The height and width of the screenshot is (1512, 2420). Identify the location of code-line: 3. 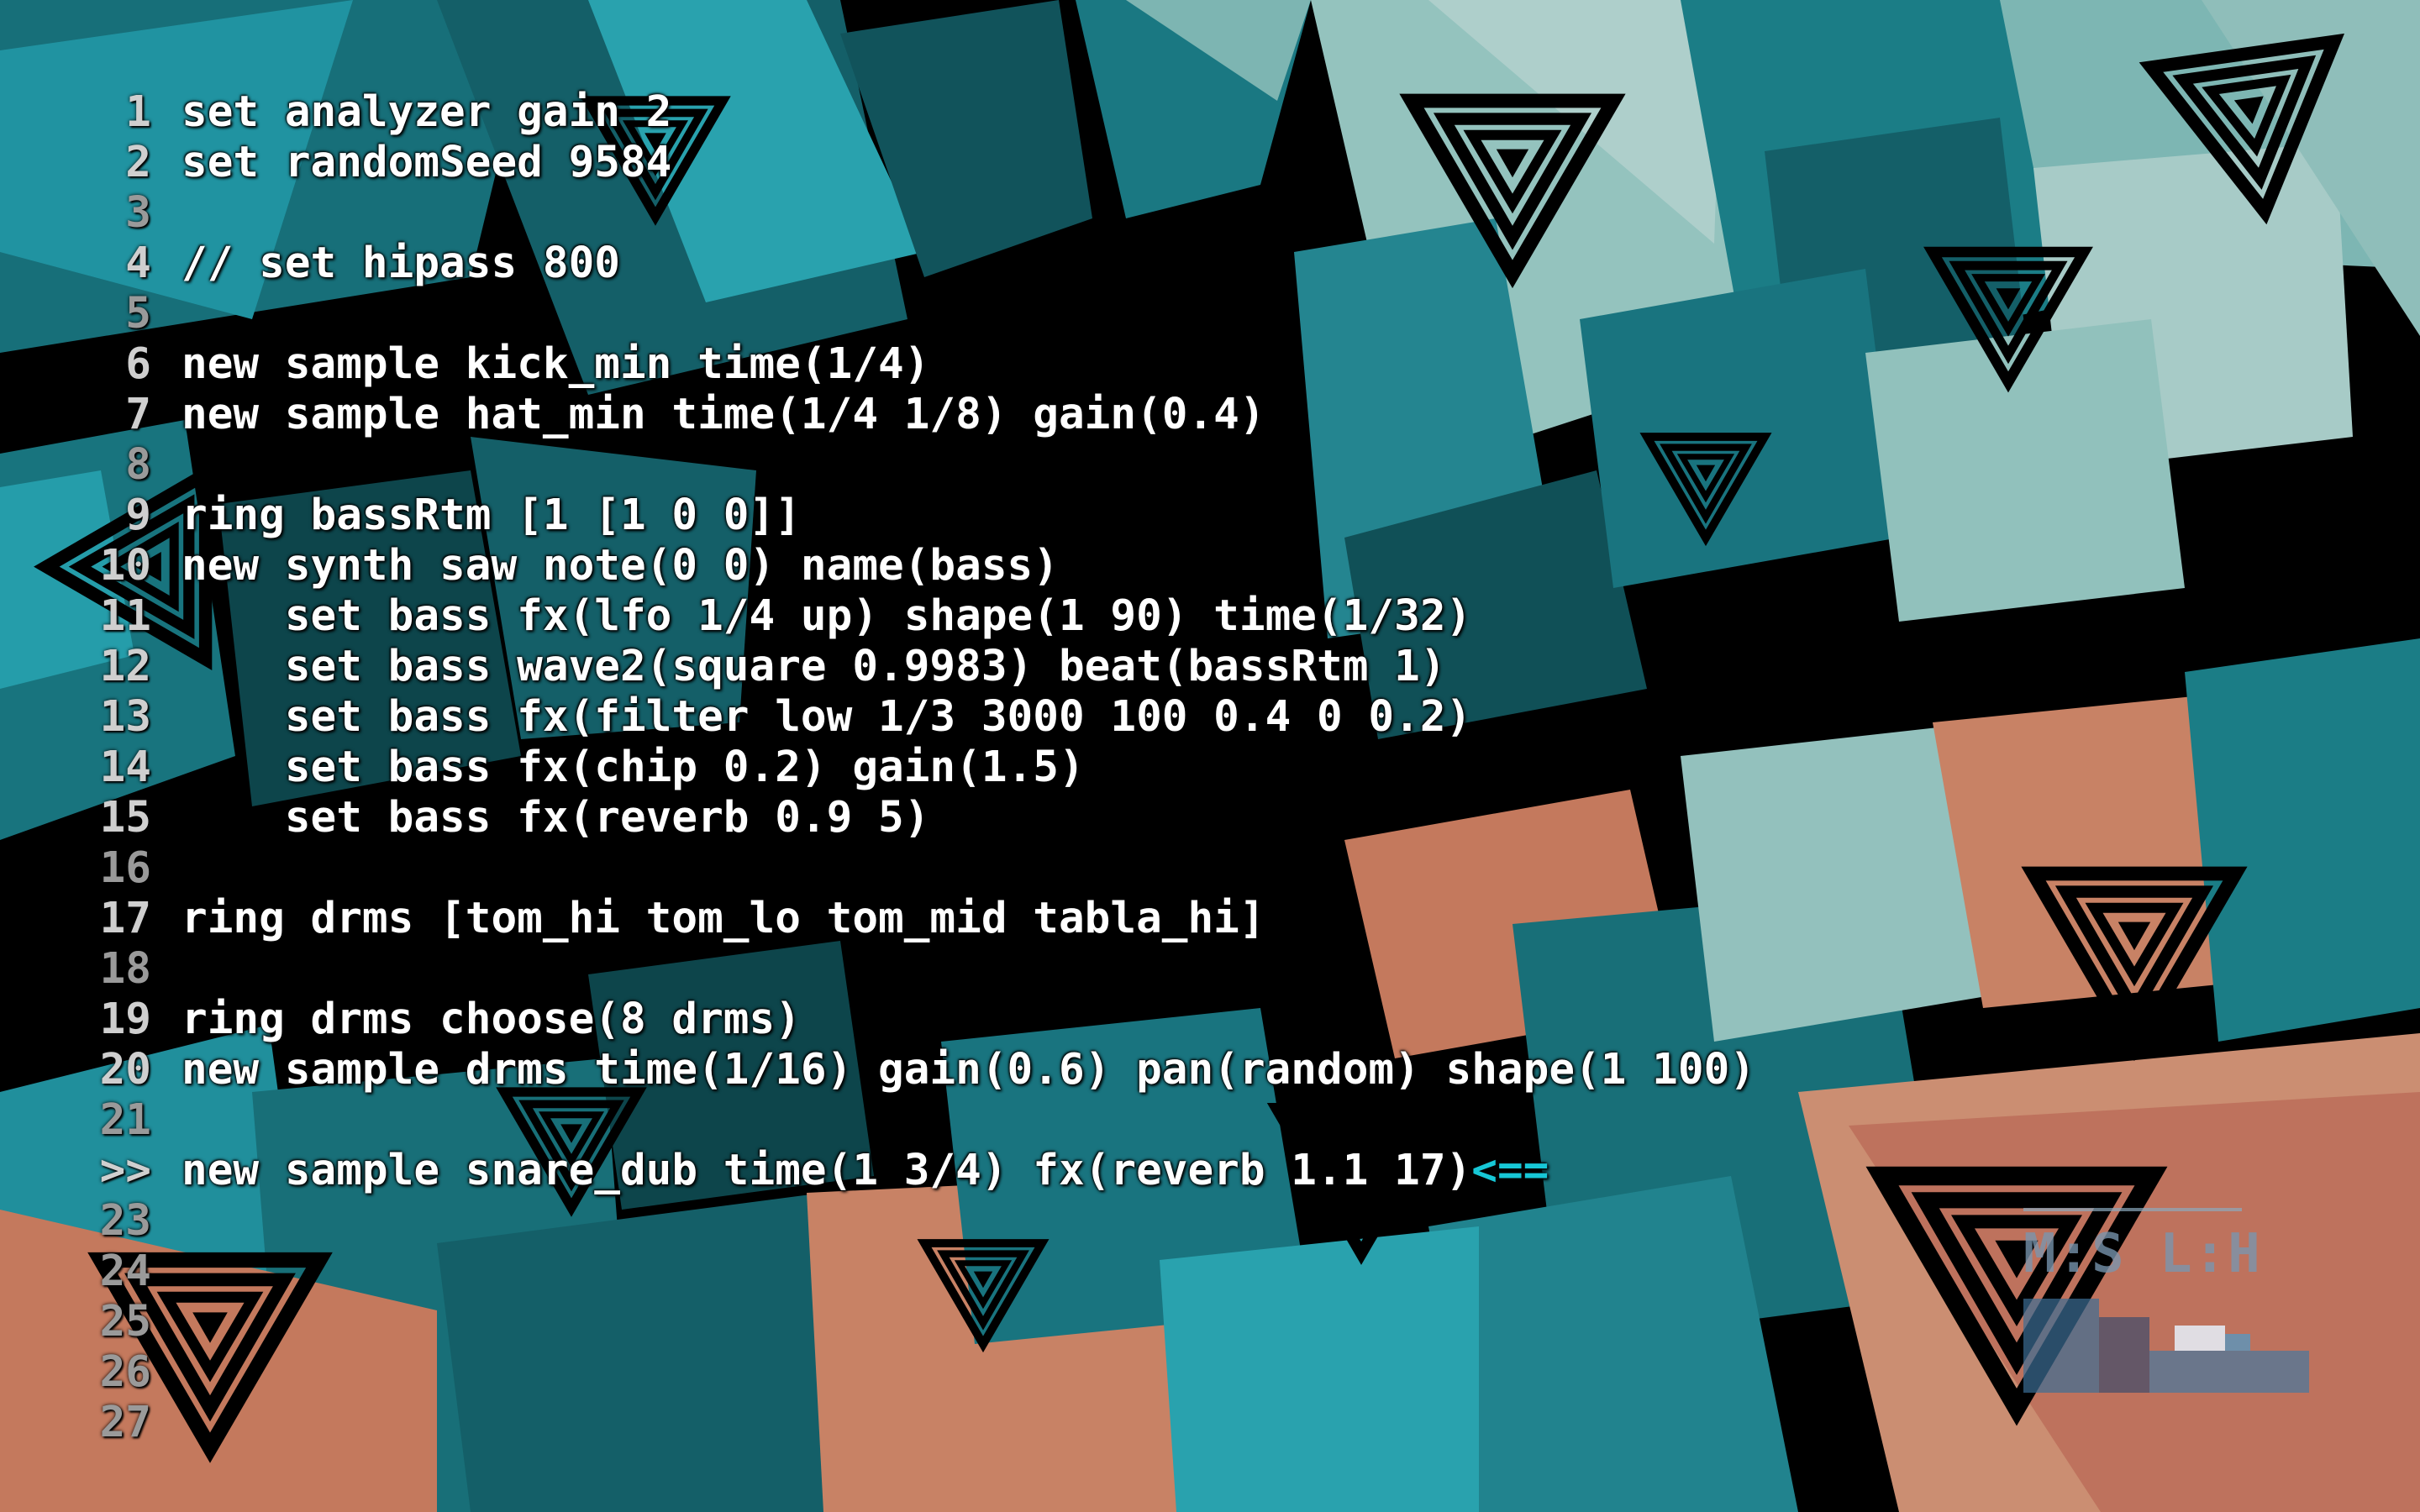
(1210, 213).